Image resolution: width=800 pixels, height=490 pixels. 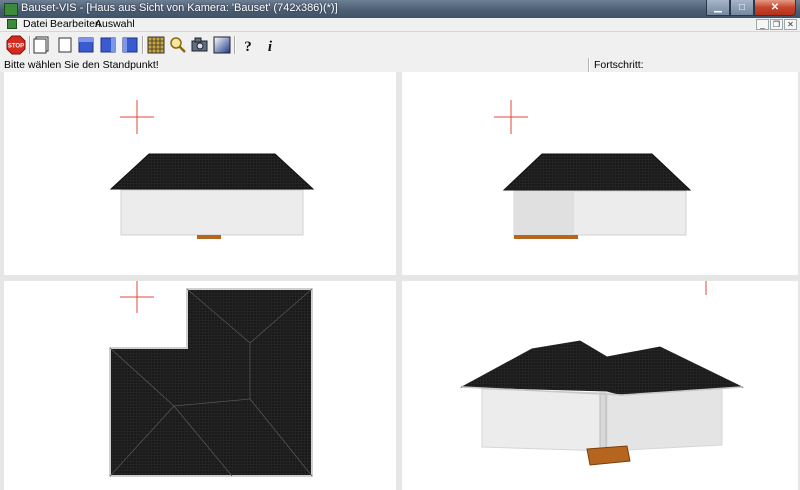 I want to click on wall-right, so click(x=664, y=418).